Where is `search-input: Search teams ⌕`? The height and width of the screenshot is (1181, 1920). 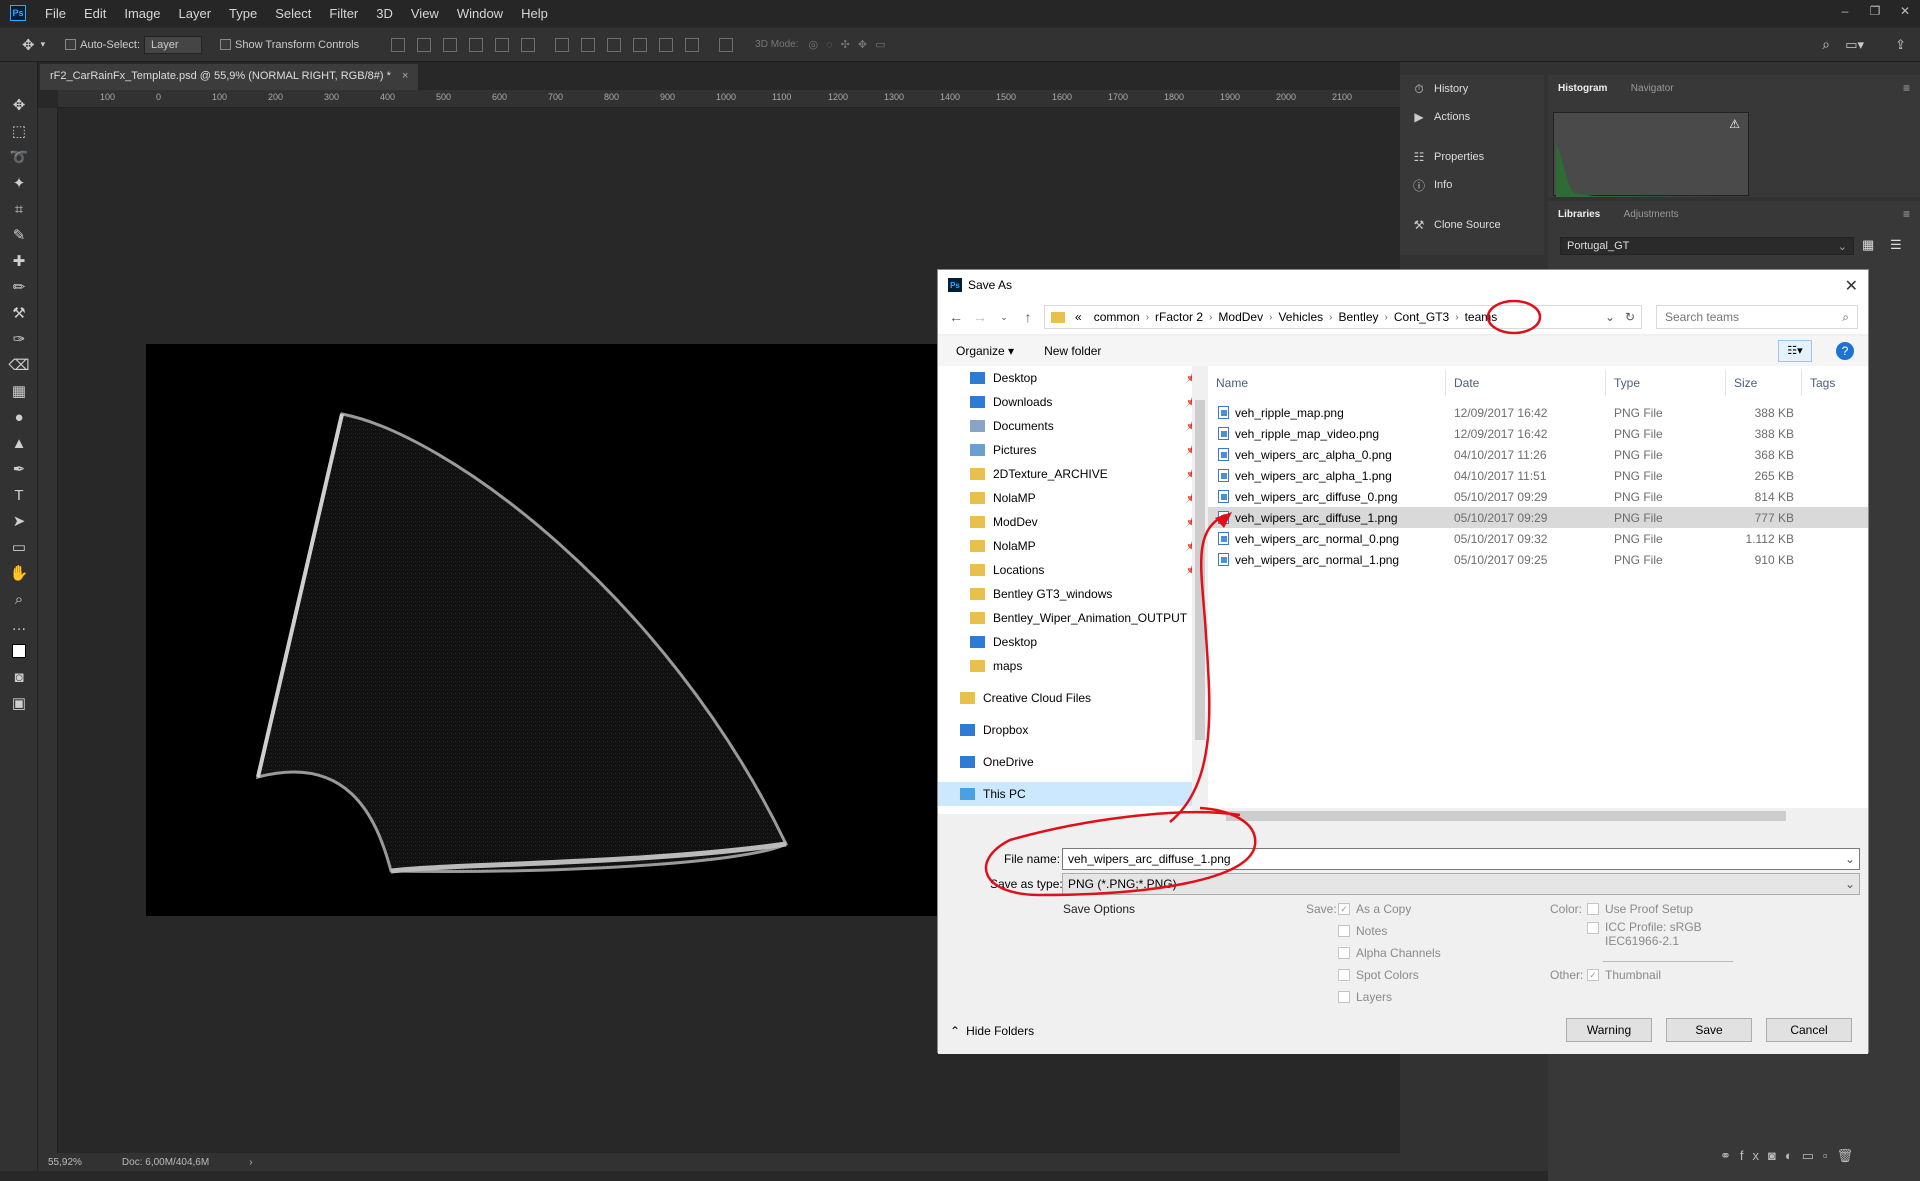
search-input: Search teams ⌕ is located at coordinates (1757, 317).